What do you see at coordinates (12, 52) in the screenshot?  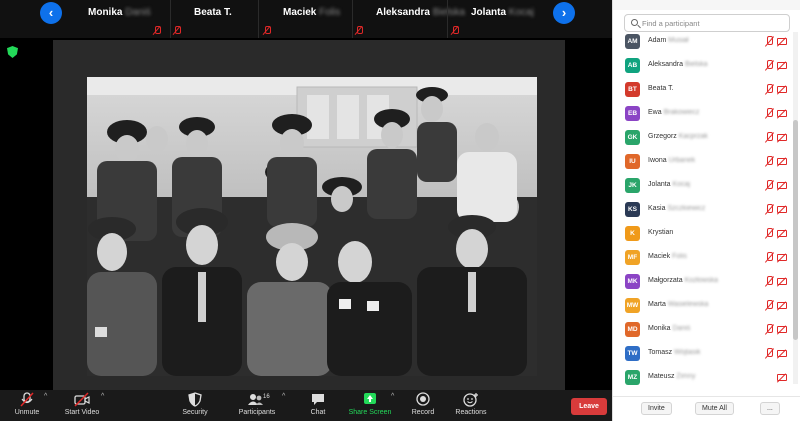 I see `encryption-shield-icon` at bounding box center [12, 52].